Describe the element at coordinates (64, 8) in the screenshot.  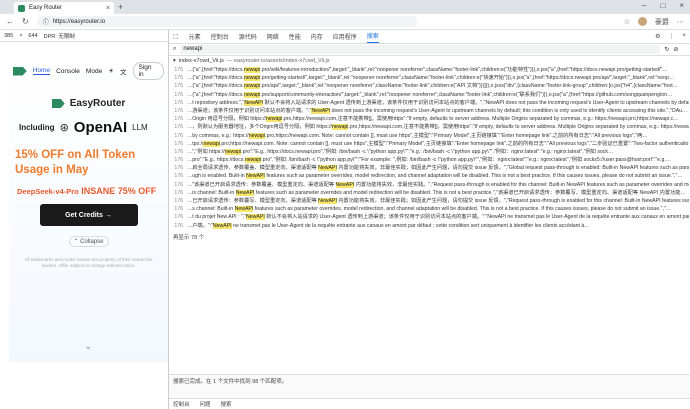
I see `browser-tab: Easy Router ×` at that location.